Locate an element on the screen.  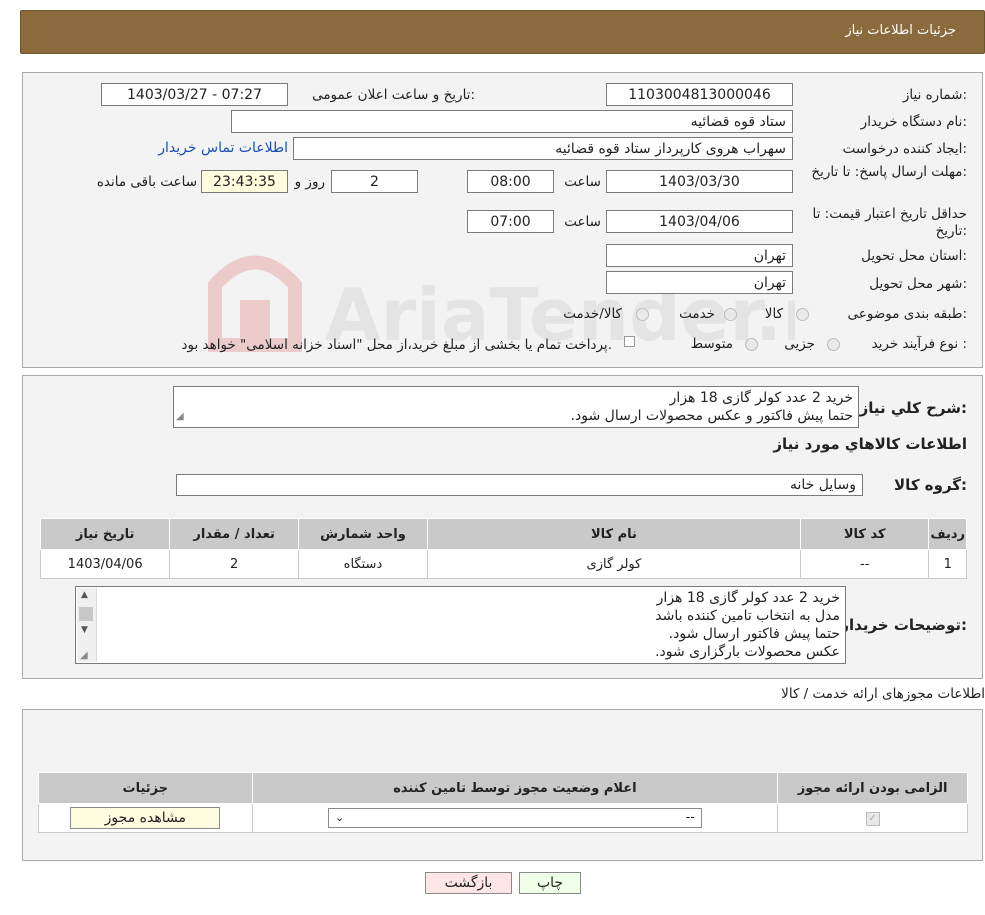
permit-required-checkbox: ✓ is located at coordinates (872, 819).